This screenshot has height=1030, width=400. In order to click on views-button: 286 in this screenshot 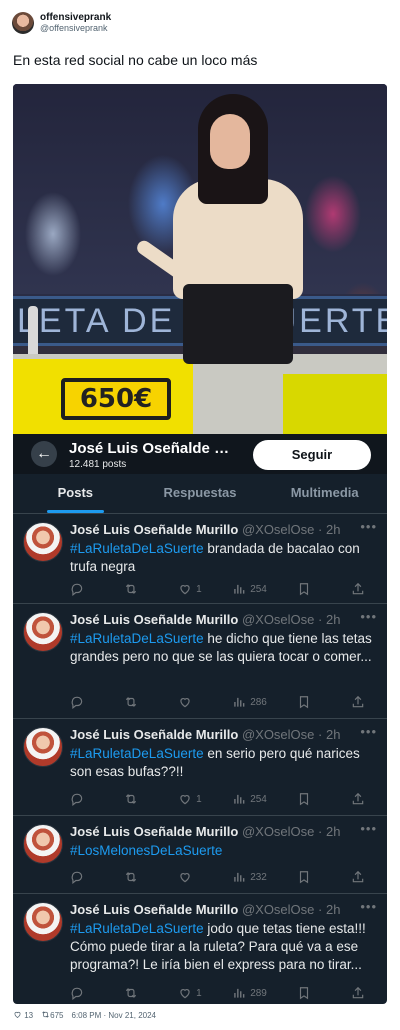, I will do `click(249, 702)`.